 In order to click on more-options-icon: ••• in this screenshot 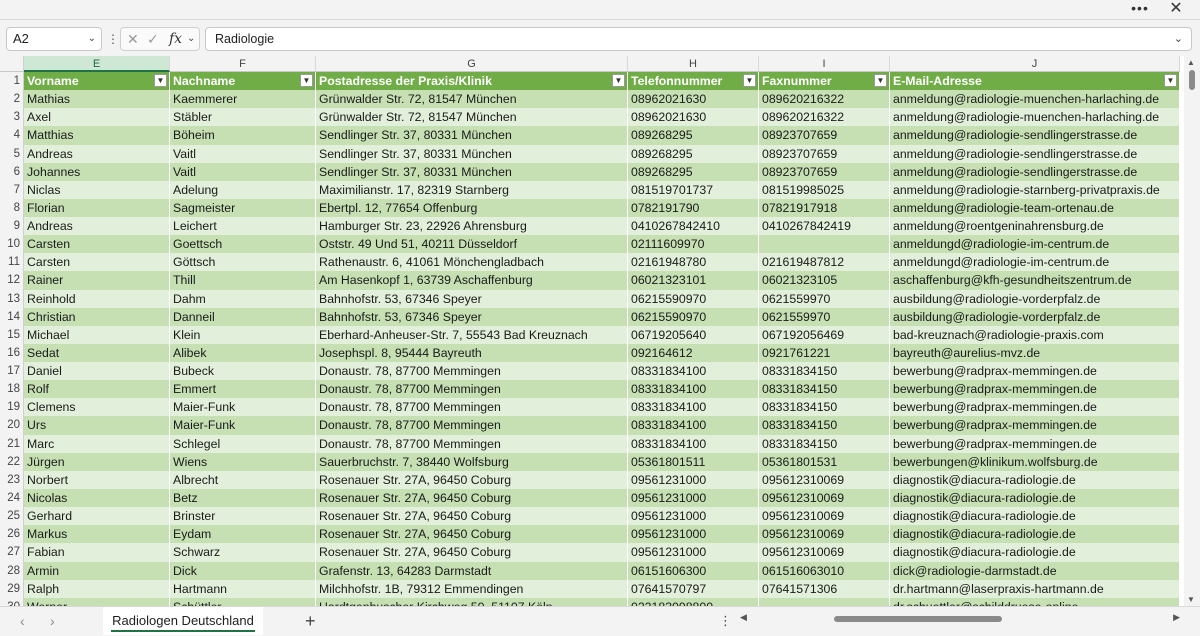, I will do `click(1140, 10)`.